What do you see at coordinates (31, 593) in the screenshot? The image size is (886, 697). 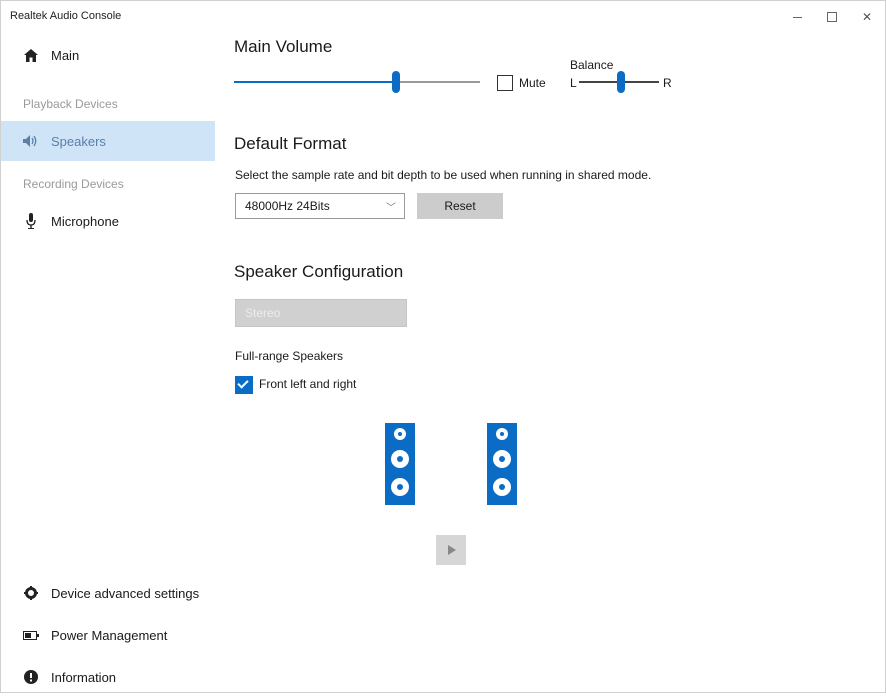 I see `gear-icon` at bounding box center [31, 593].